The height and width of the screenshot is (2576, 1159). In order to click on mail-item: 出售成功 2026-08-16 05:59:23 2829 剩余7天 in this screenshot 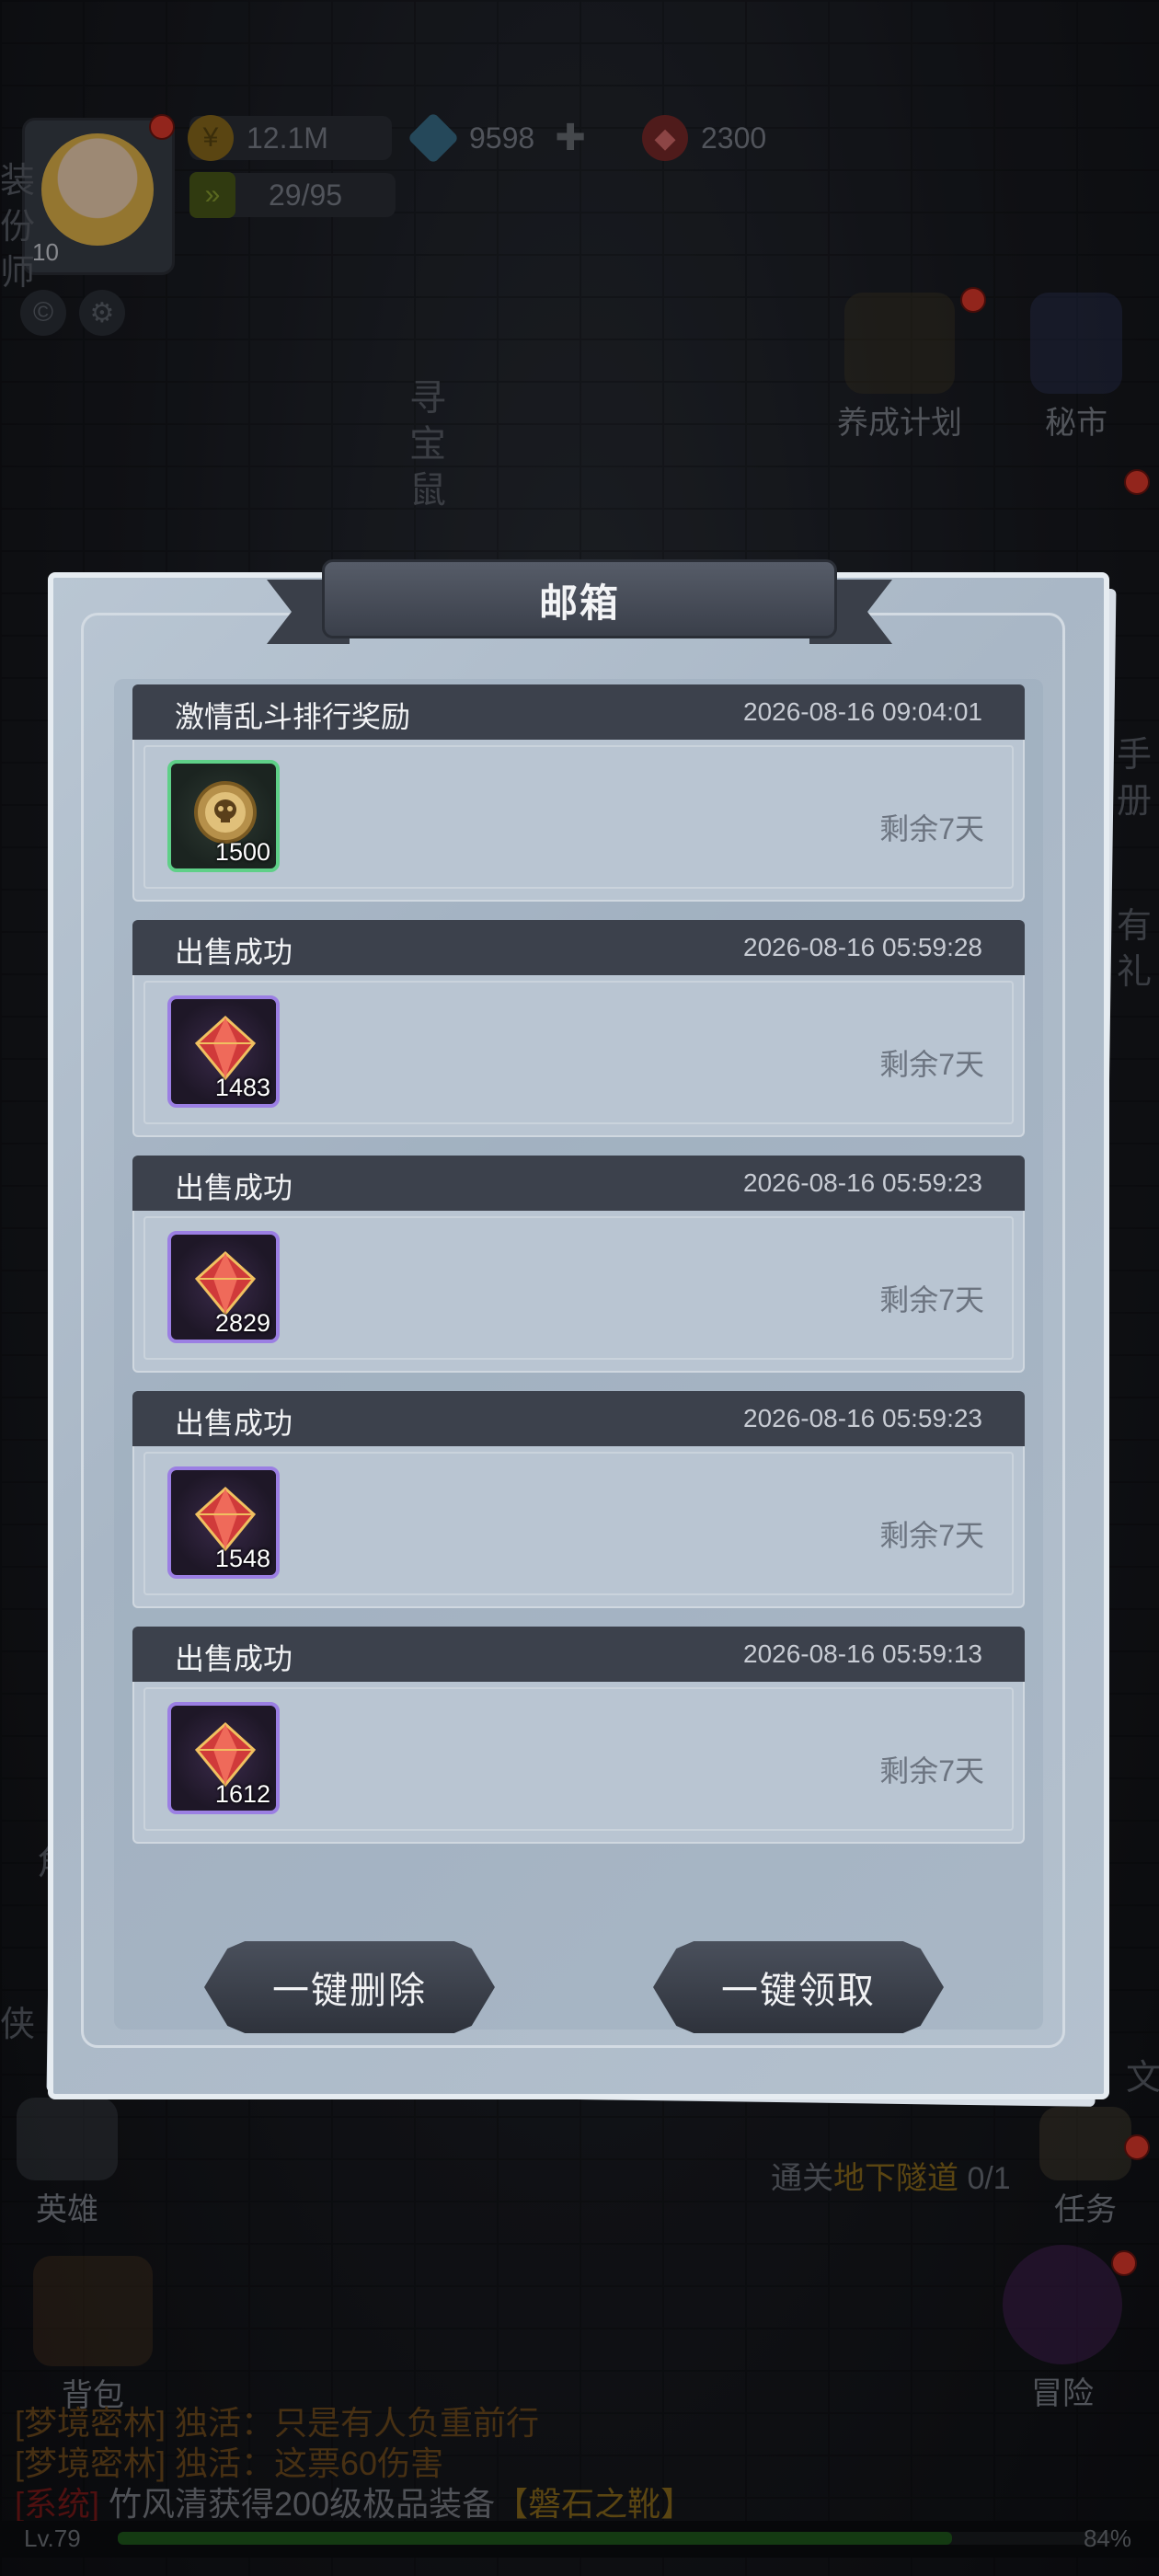, I will do `click(578, 1266)`.